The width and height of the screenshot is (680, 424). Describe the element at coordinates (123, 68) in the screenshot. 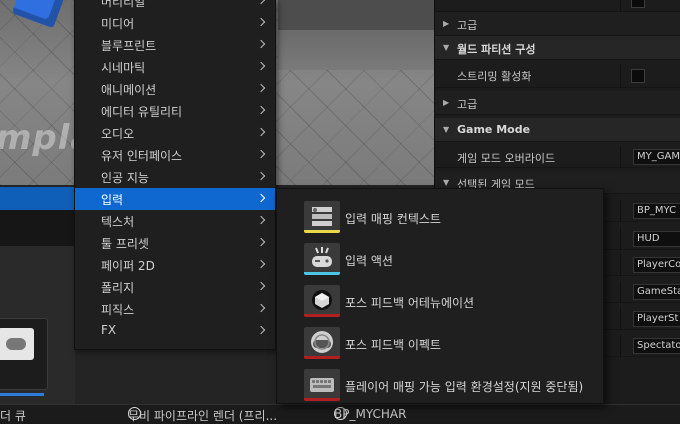

I see `menu-item-label: 시네마틱` at that location.